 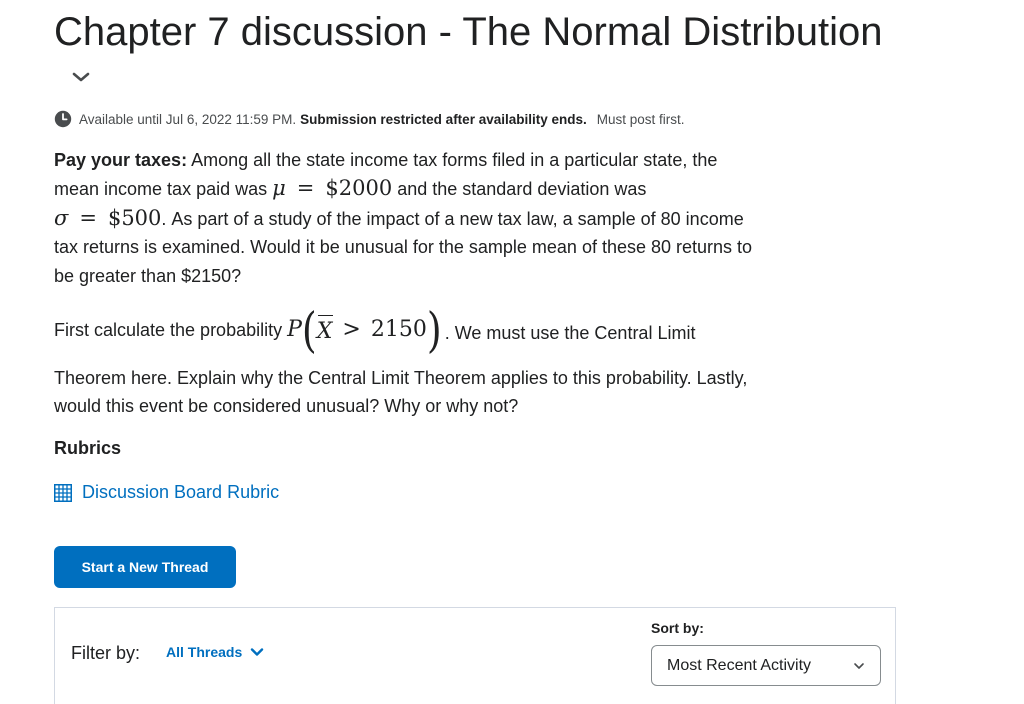 I want to click on rubrics-heading: Rubrics, so click(x=88, y=448).